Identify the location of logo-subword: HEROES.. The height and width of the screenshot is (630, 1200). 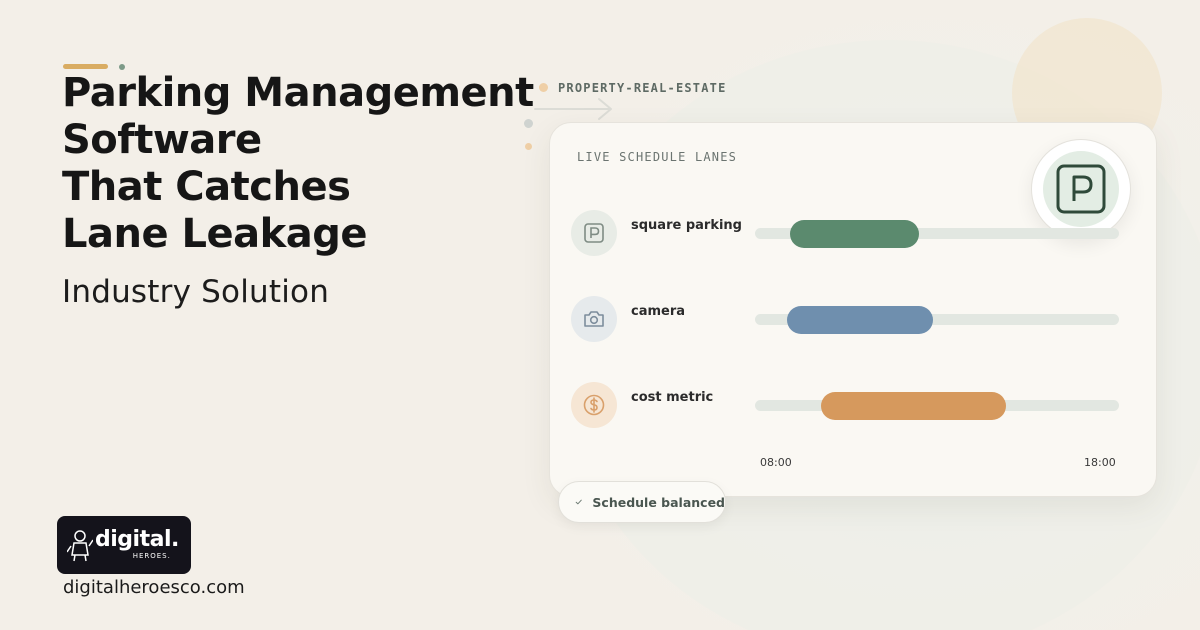
(151, 556).